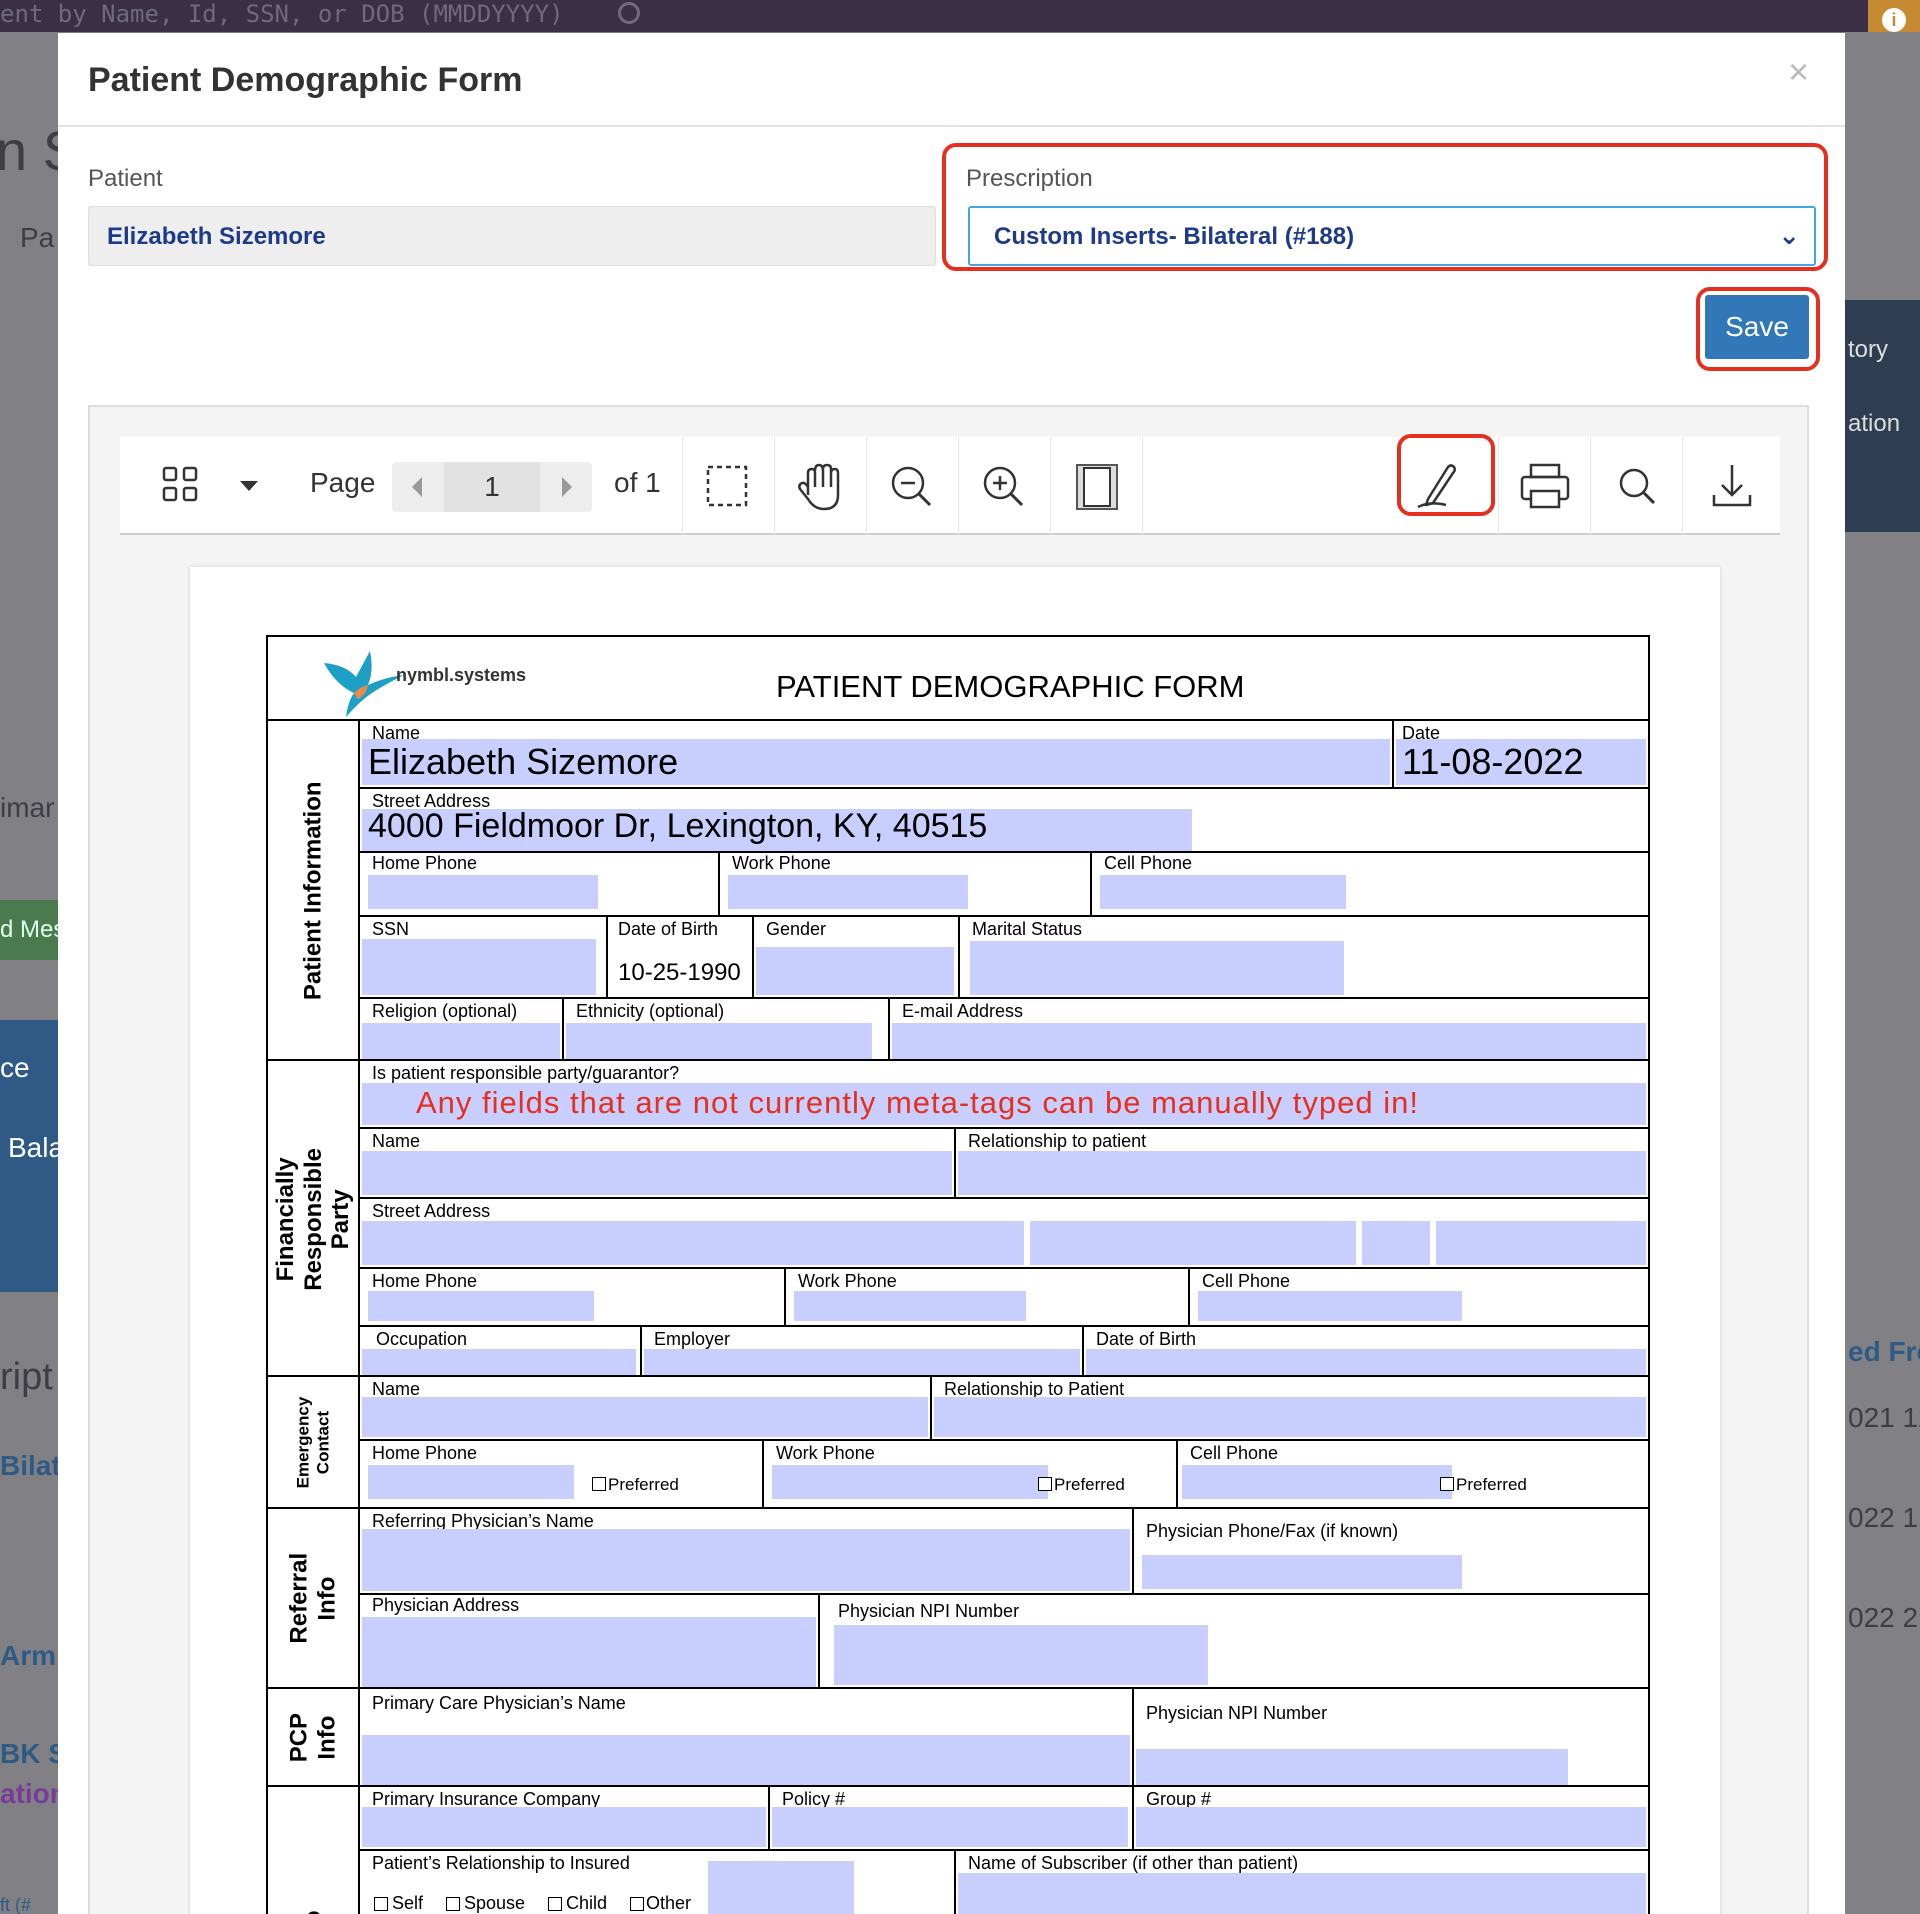  Describe the element at coordinates (381, 1904) in the screenshot. I see `self-checkbox` at that location.